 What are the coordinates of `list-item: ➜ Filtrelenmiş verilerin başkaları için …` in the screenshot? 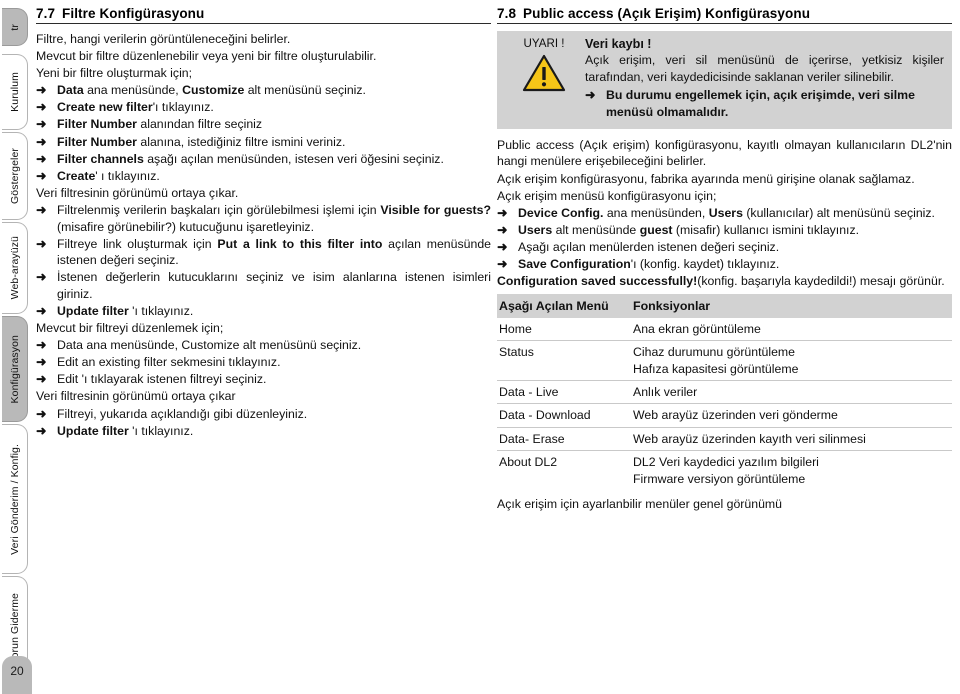 It's located at (263, 218).